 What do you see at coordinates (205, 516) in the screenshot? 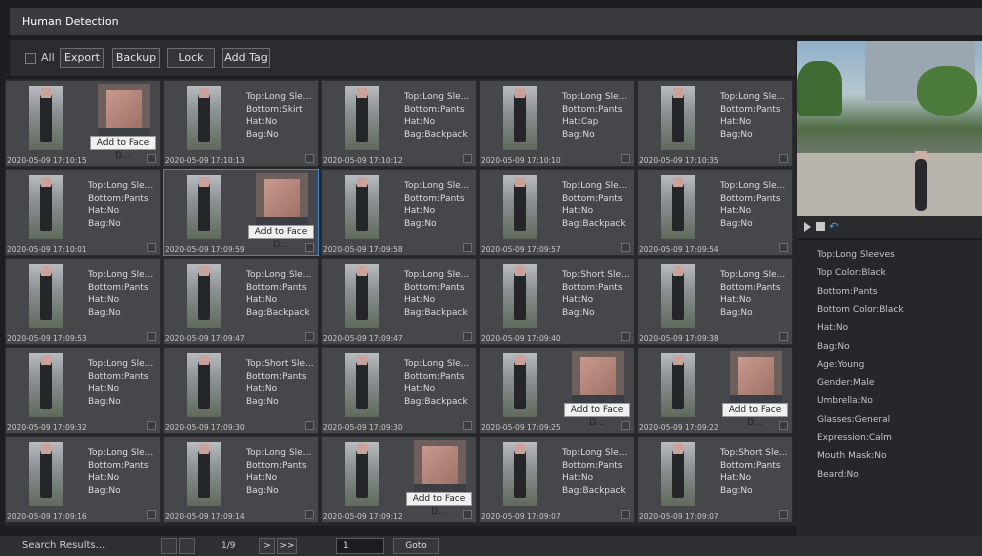
I see `timestamp: 2020-05-09 17:09:14` at bounding box center [205, 516].